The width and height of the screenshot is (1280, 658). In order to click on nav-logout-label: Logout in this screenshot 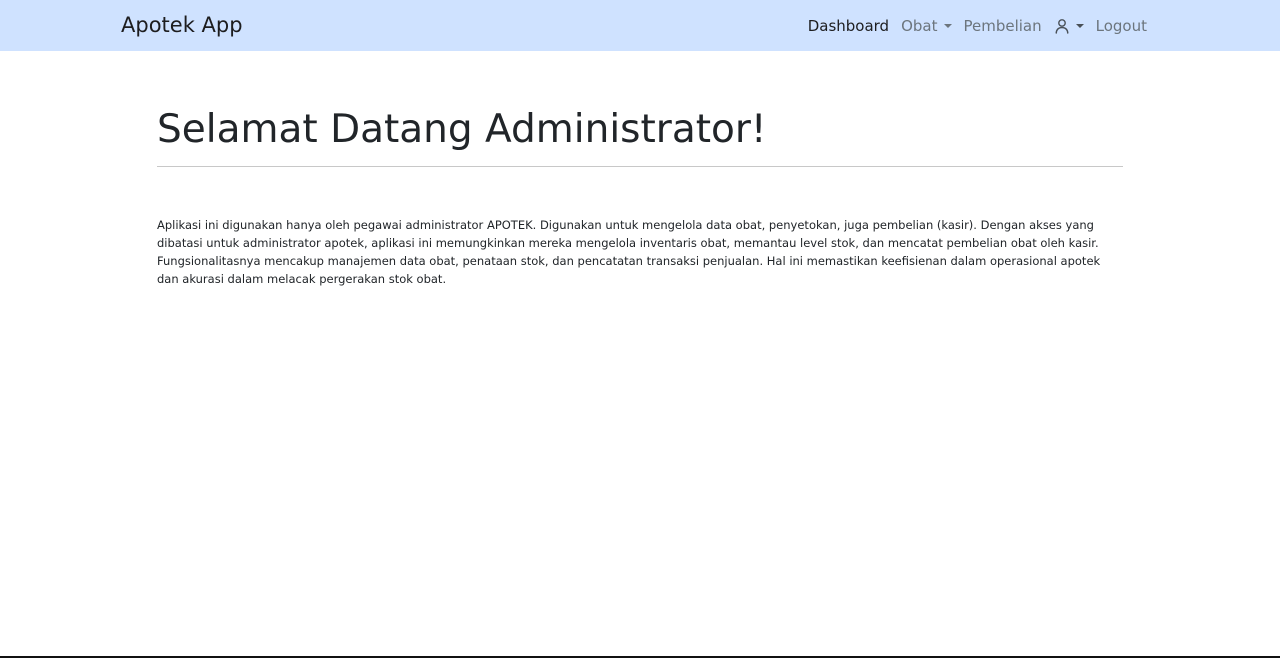, I will do `click(1121, 25)`.